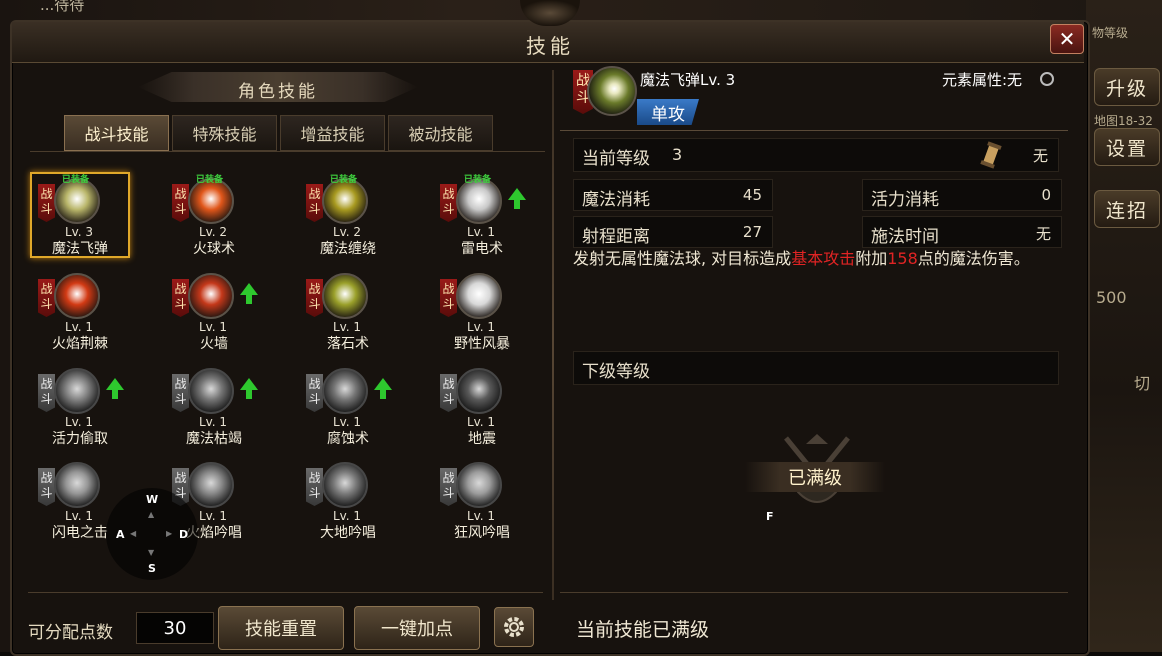 Image resolution: width=1162 pixels, height=656 pixels. Describe the element at coordinates (616, 237) in the screenshot. I see `range-label: 射程距离` at that location.